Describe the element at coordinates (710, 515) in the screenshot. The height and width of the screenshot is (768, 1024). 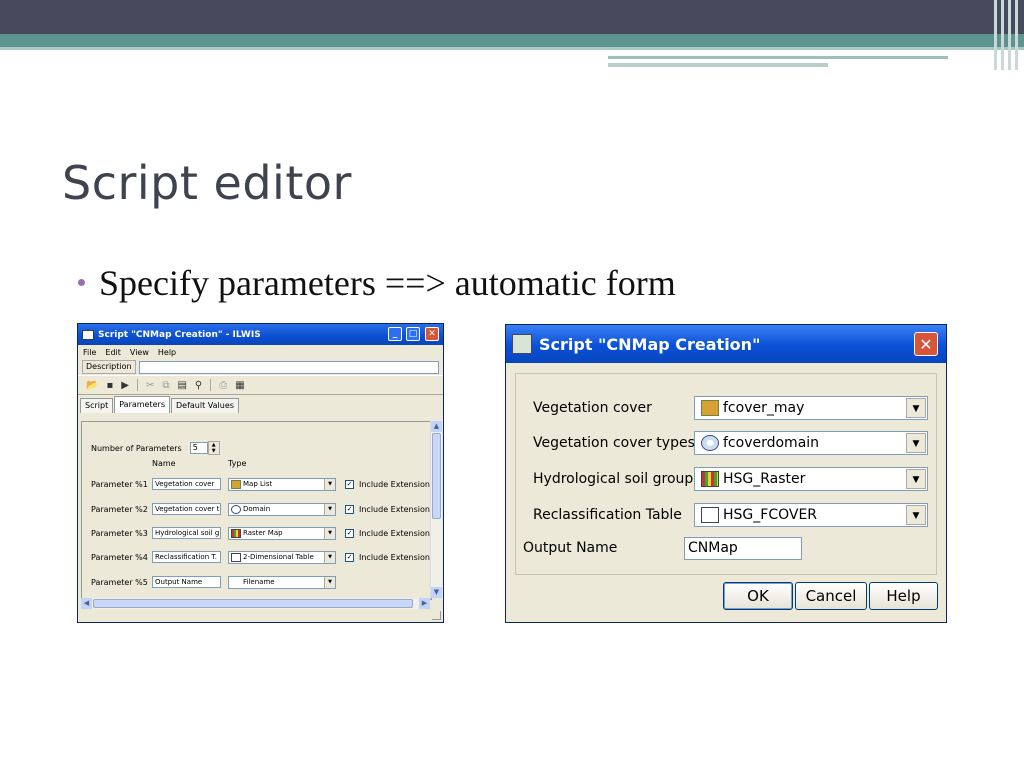
I see `table-icon` at that location.